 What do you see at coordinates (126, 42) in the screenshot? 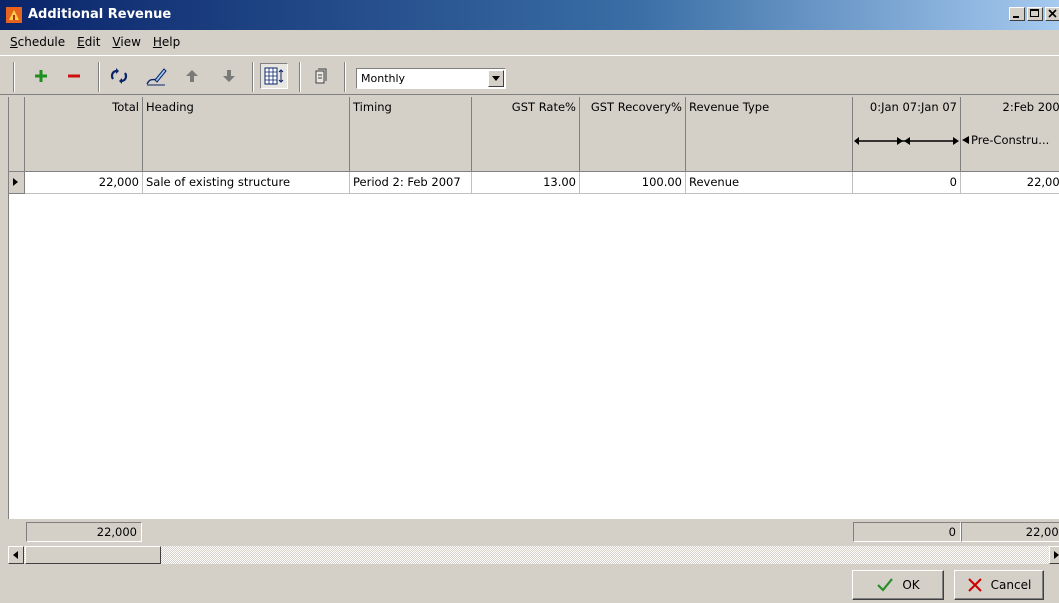
I see `menu-view: View` at bounding box center [126, 42].